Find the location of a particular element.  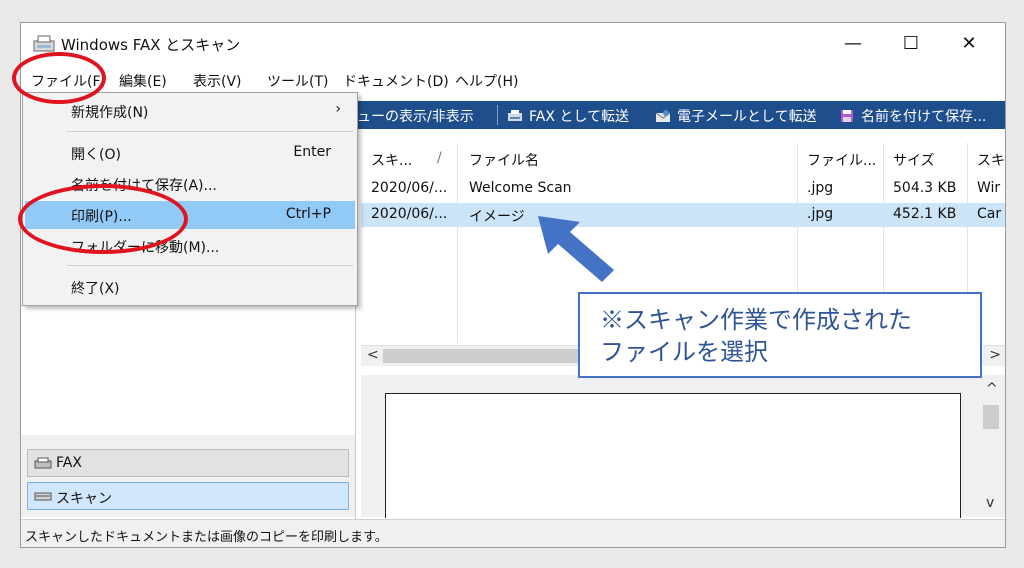

callout-line-2: ファイルを選択 is located at coordinates (684, 352).